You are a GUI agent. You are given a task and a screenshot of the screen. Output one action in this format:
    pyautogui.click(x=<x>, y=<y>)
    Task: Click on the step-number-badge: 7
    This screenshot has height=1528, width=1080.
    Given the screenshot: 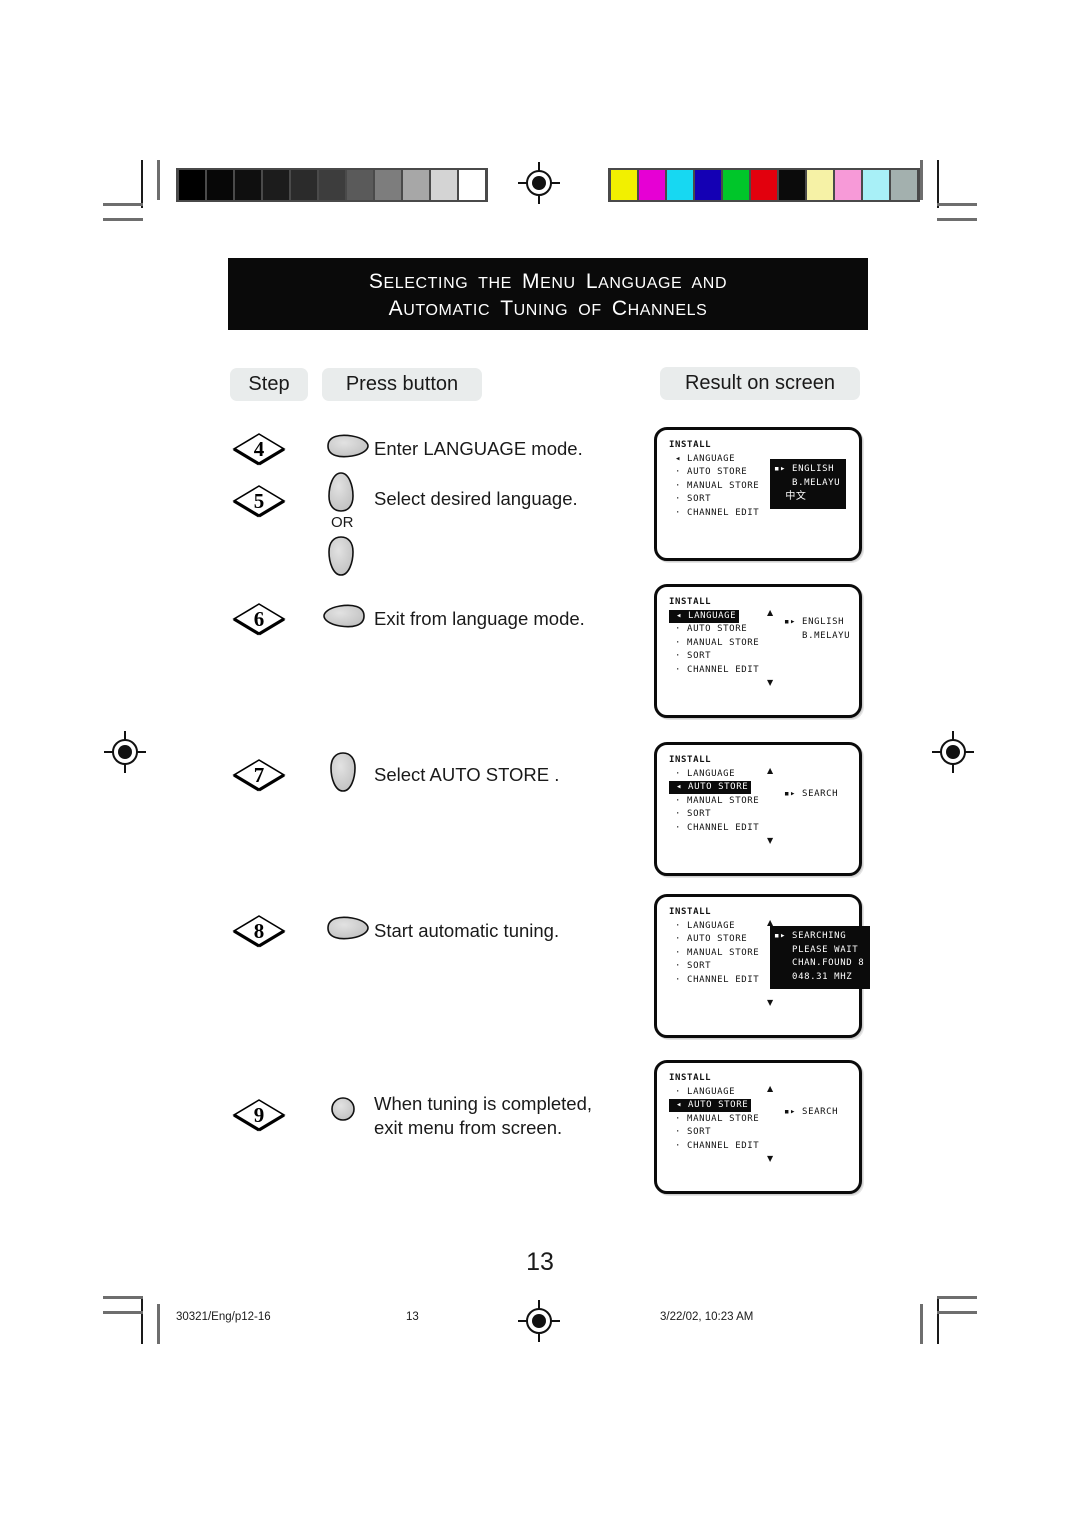 What is the action you would take?
    pyautogui.click(x=259, y=775)
    